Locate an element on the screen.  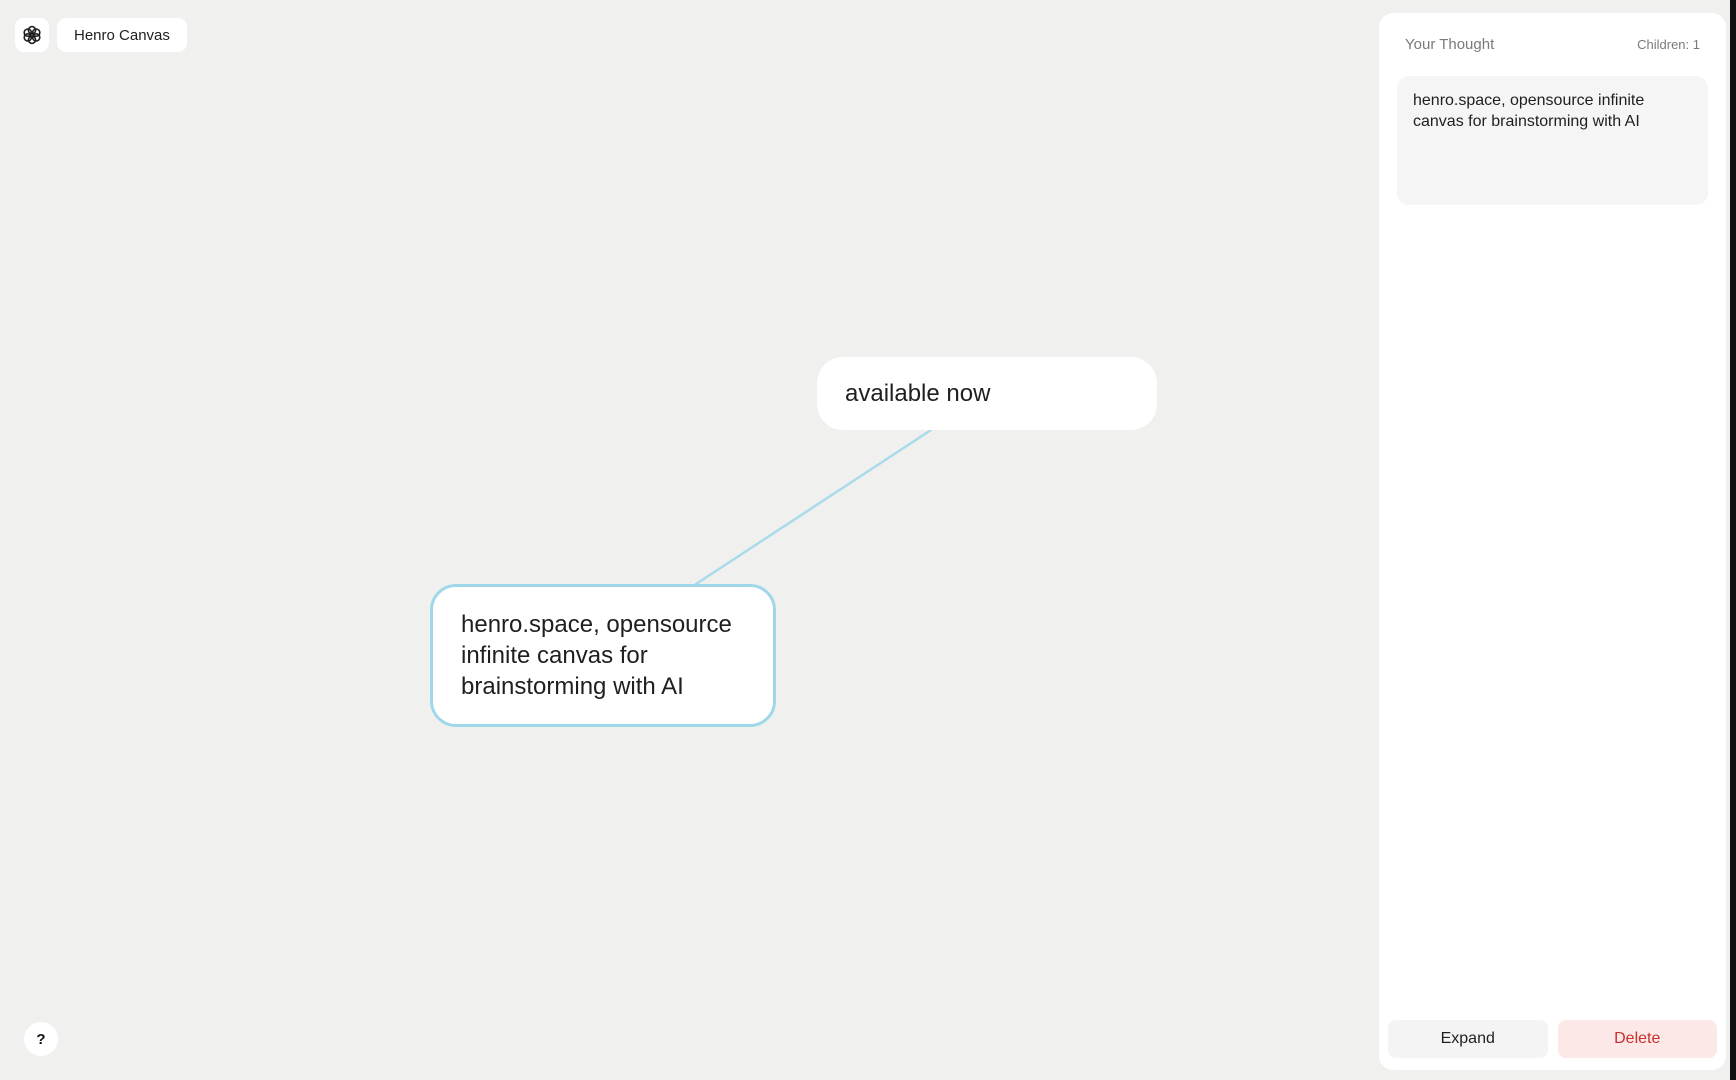
canvas-title-button: Henro Canvas is located at coordinates (122, 35).